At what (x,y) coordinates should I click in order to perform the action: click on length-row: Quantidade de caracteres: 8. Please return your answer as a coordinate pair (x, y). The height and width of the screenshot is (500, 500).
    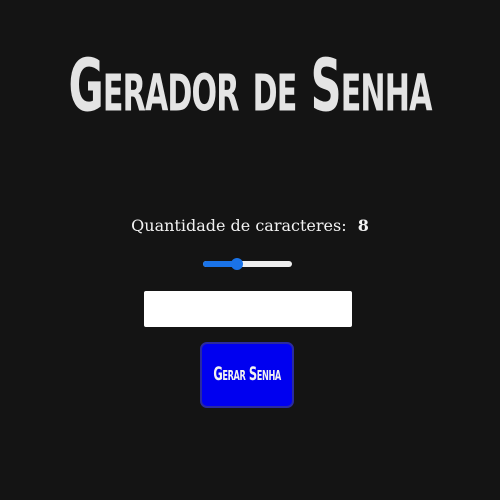
    Looking at the image, I should click on (250, 225).